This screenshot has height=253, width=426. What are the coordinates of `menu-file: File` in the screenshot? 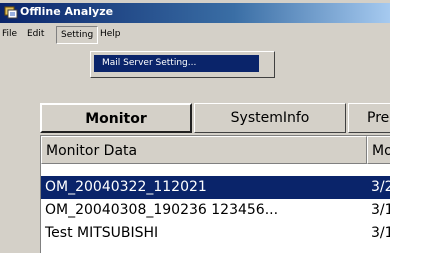 It's located at (9, 34).